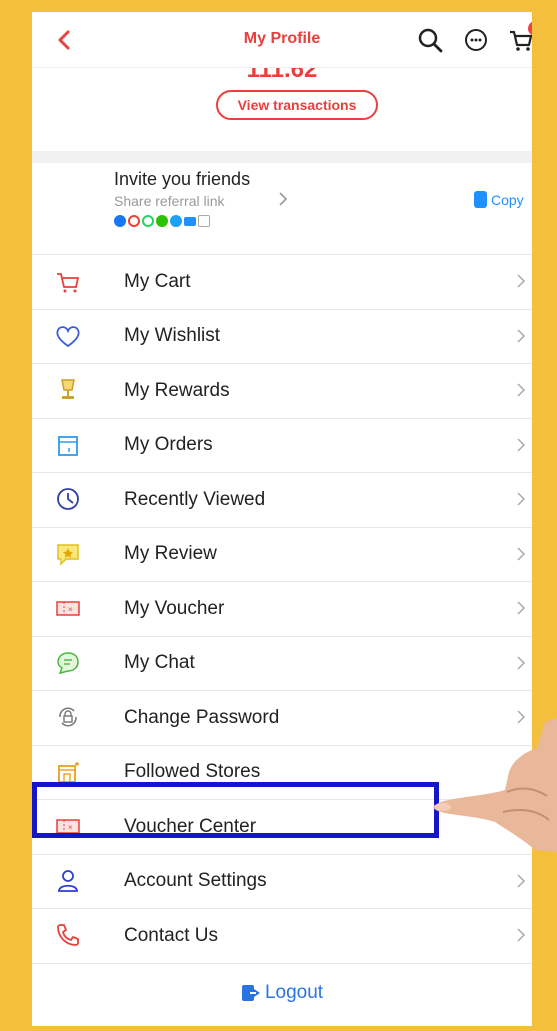 The image size is (557, 1031). I want to click on menu-item-my-voucher: × My Voucher, so click(282, 609).